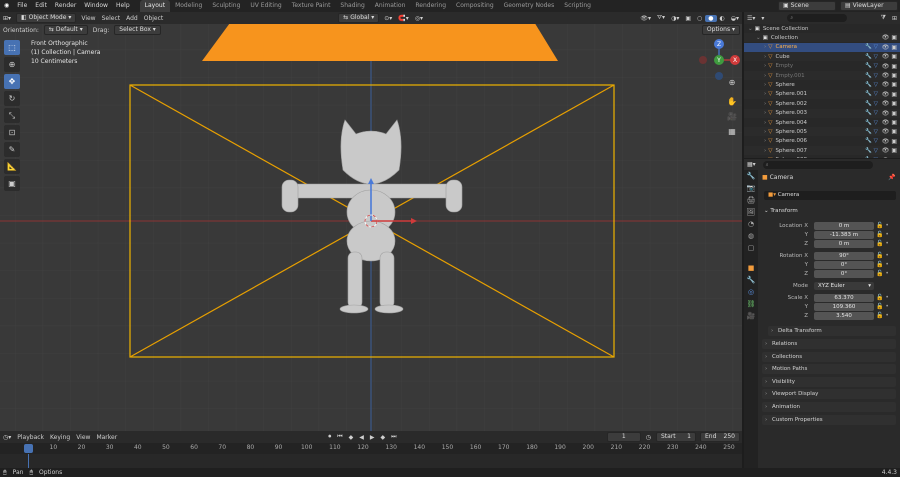  What do you see at coordinates (111, 18) in the screenshot?
I see `menu-select: Select` at bounding box center [111, 18].